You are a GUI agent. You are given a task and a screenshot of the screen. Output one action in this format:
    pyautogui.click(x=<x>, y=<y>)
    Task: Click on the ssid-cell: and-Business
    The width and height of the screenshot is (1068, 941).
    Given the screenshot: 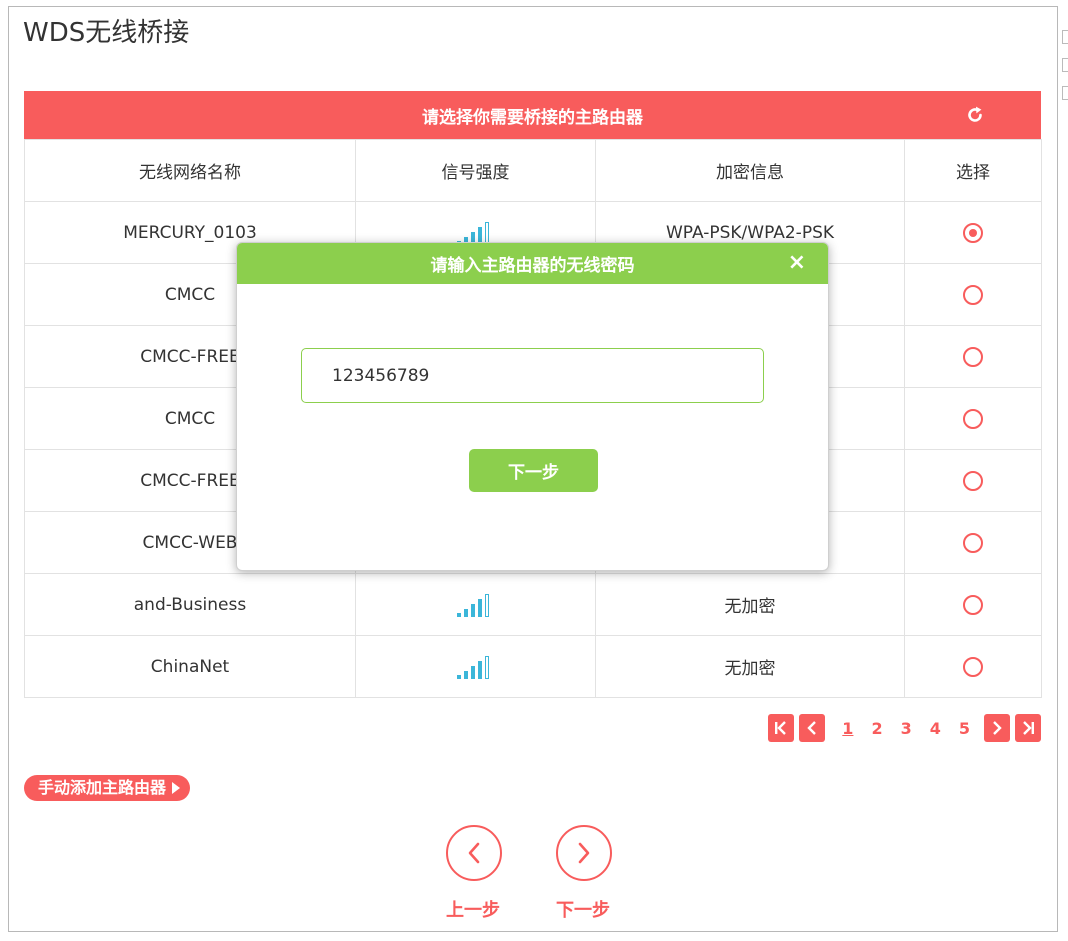 What is the action you would take?
    pyautogui.click(x=190, y=604)
    